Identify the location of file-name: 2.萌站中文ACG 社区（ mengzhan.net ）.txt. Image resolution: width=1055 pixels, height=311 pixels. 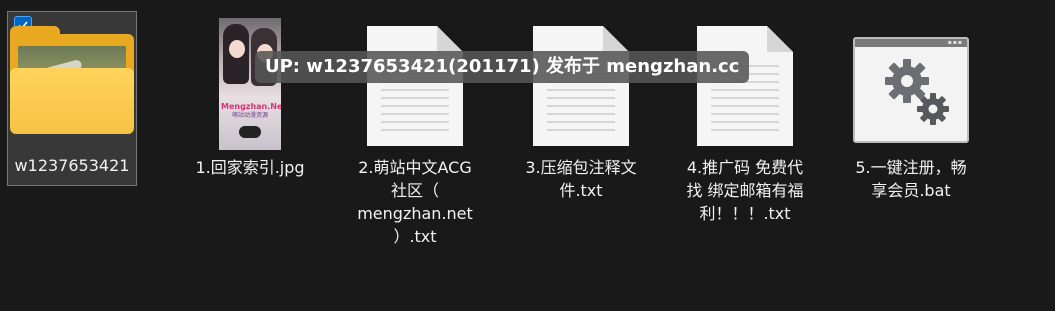
(415, 202).